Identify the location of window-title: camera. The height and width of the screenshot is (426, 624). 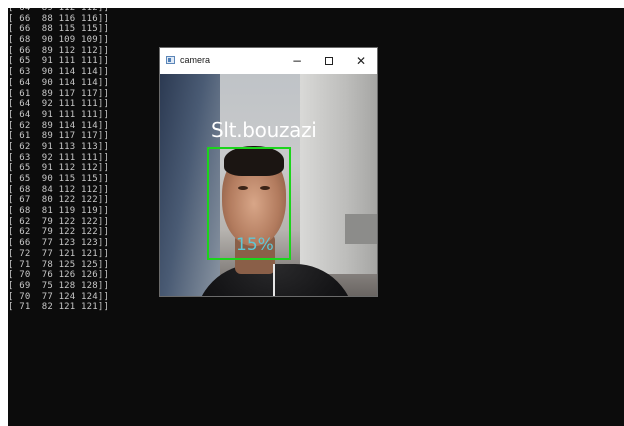
(195, 60).